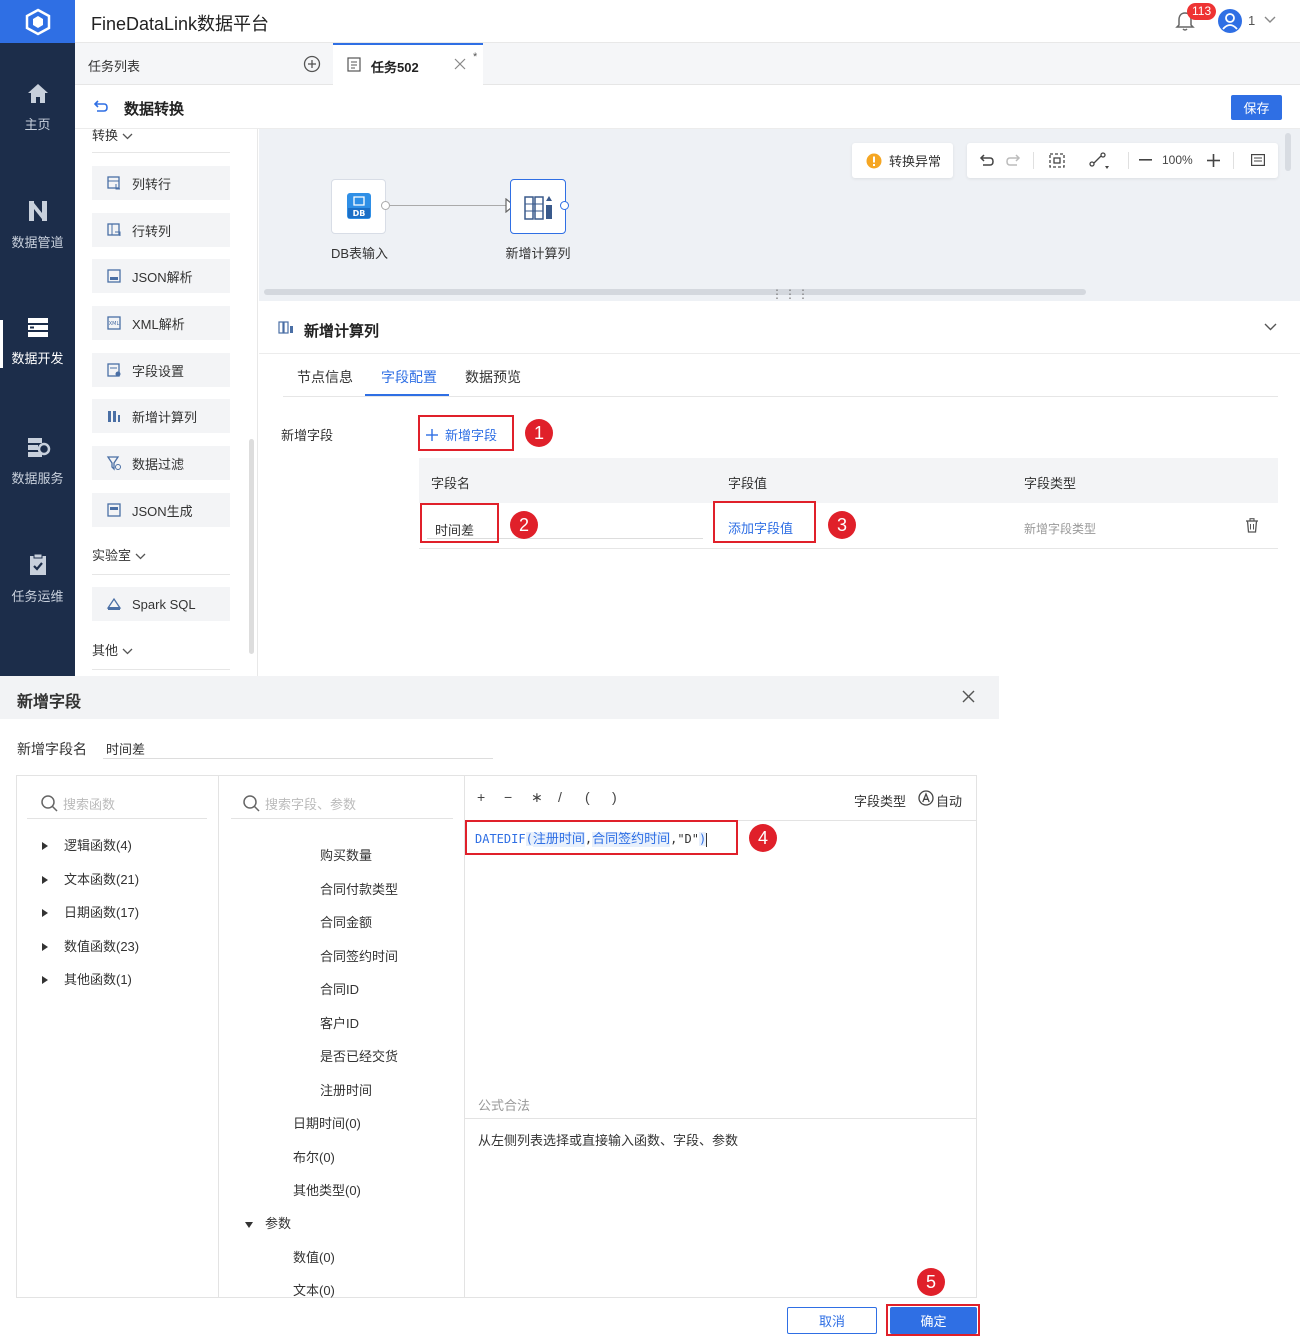 The width and height of the screenshot is (1300, 1341). I want to click on group-transform: 转换, so click(112, 136).